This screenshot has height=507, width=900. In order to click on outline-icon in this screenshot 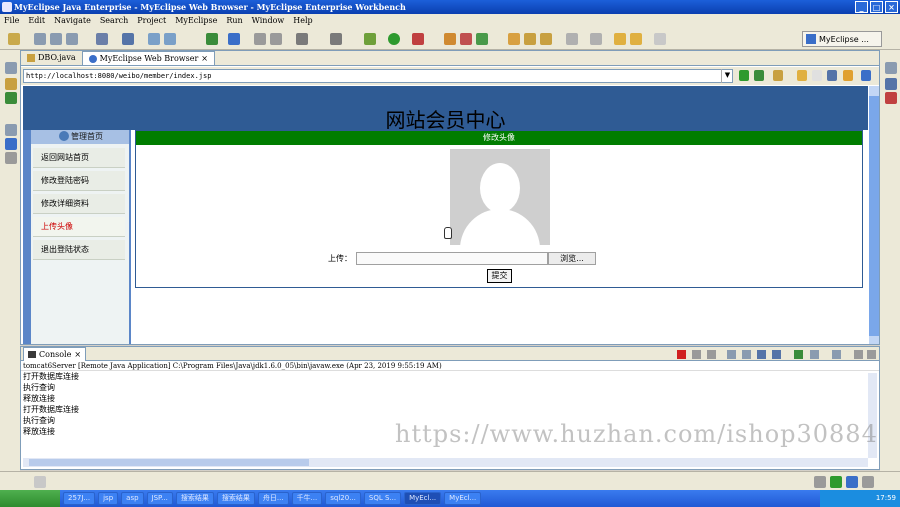, I will do `click(891, 84)`.